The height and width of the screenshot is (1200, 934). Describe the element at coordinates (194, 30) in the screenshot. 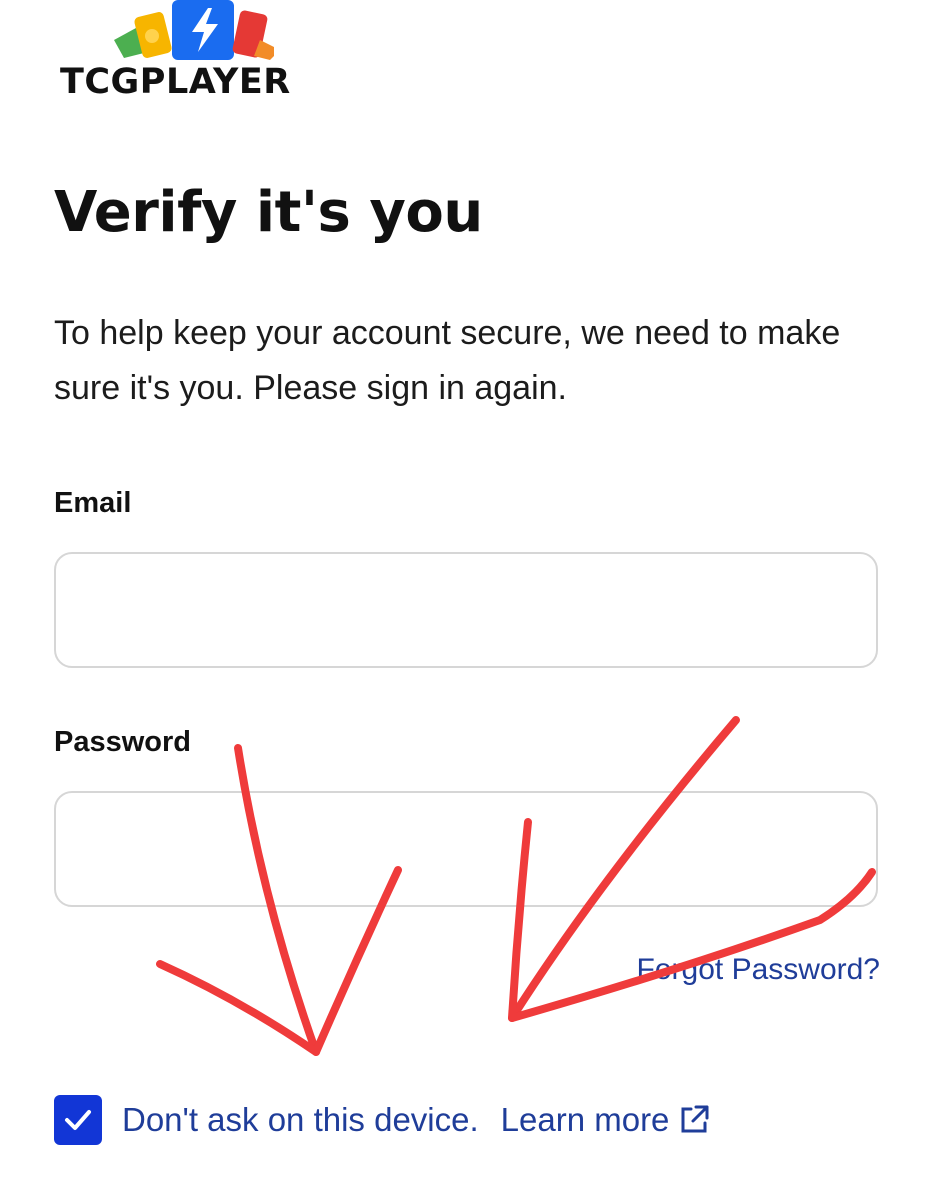

I see `logo-cards-icon` at that location.